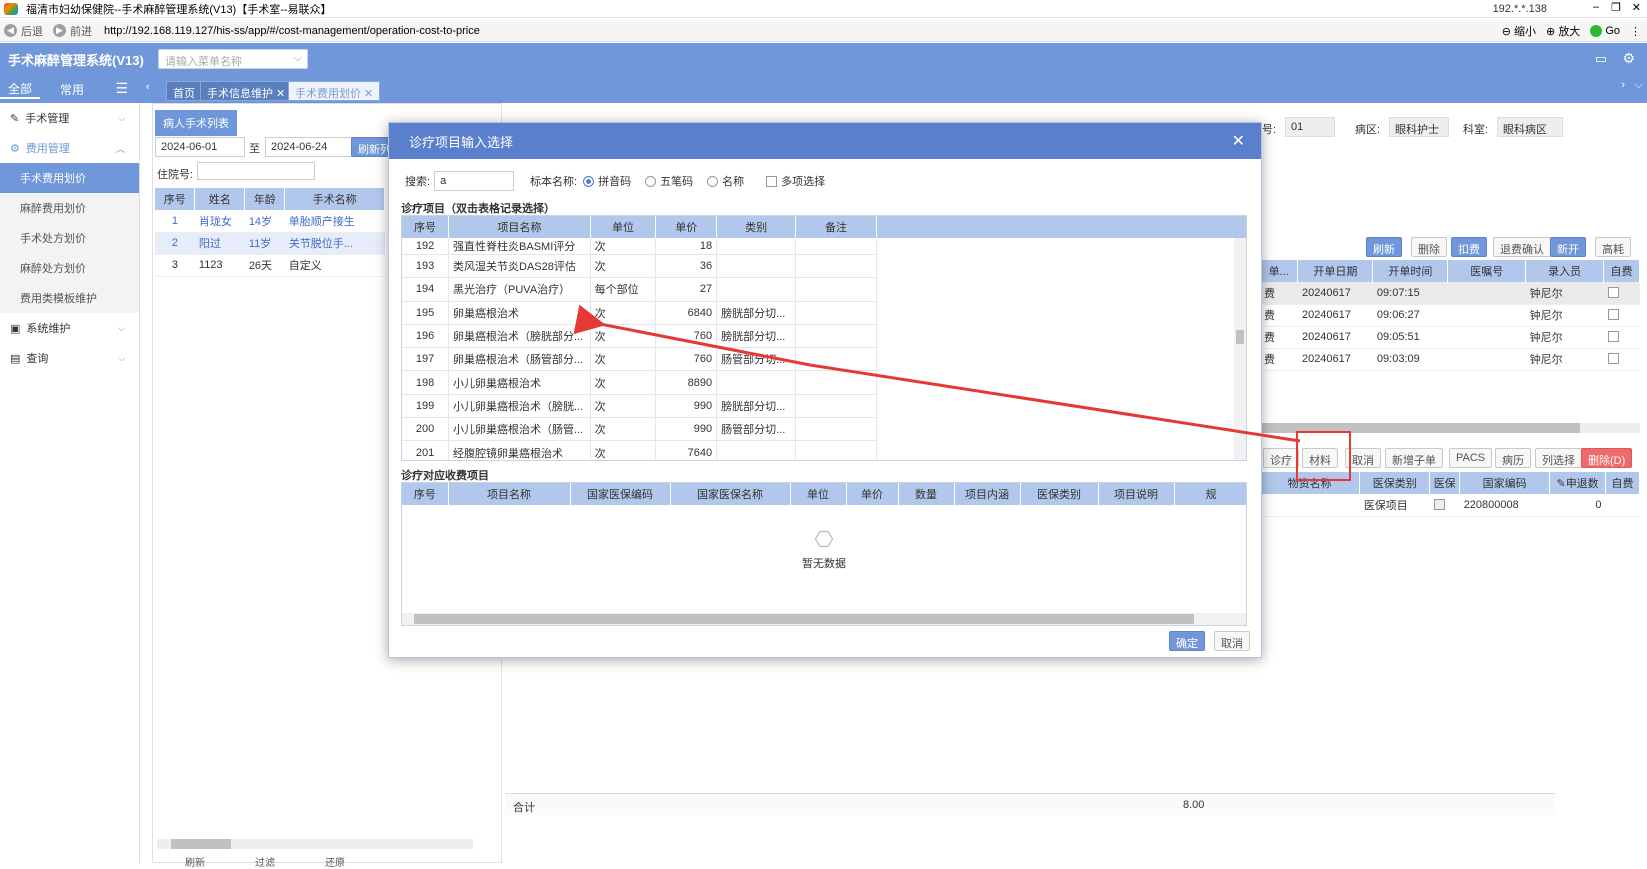 This screenshot has height=869, width=1647. I want to click on treatment-button: 诊疗, so click(1281, 458).